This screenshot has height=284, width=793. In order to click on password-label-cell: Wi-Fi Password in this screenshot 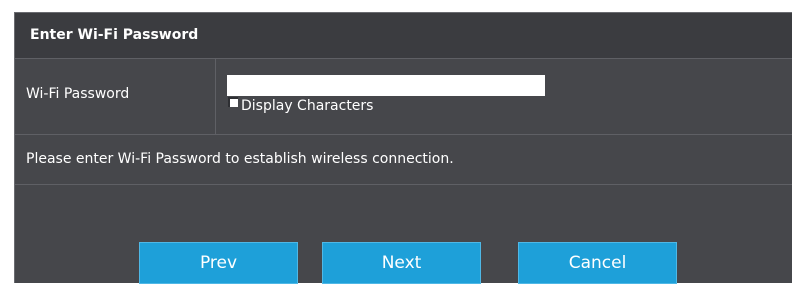, I will do `click(115, 96)`.